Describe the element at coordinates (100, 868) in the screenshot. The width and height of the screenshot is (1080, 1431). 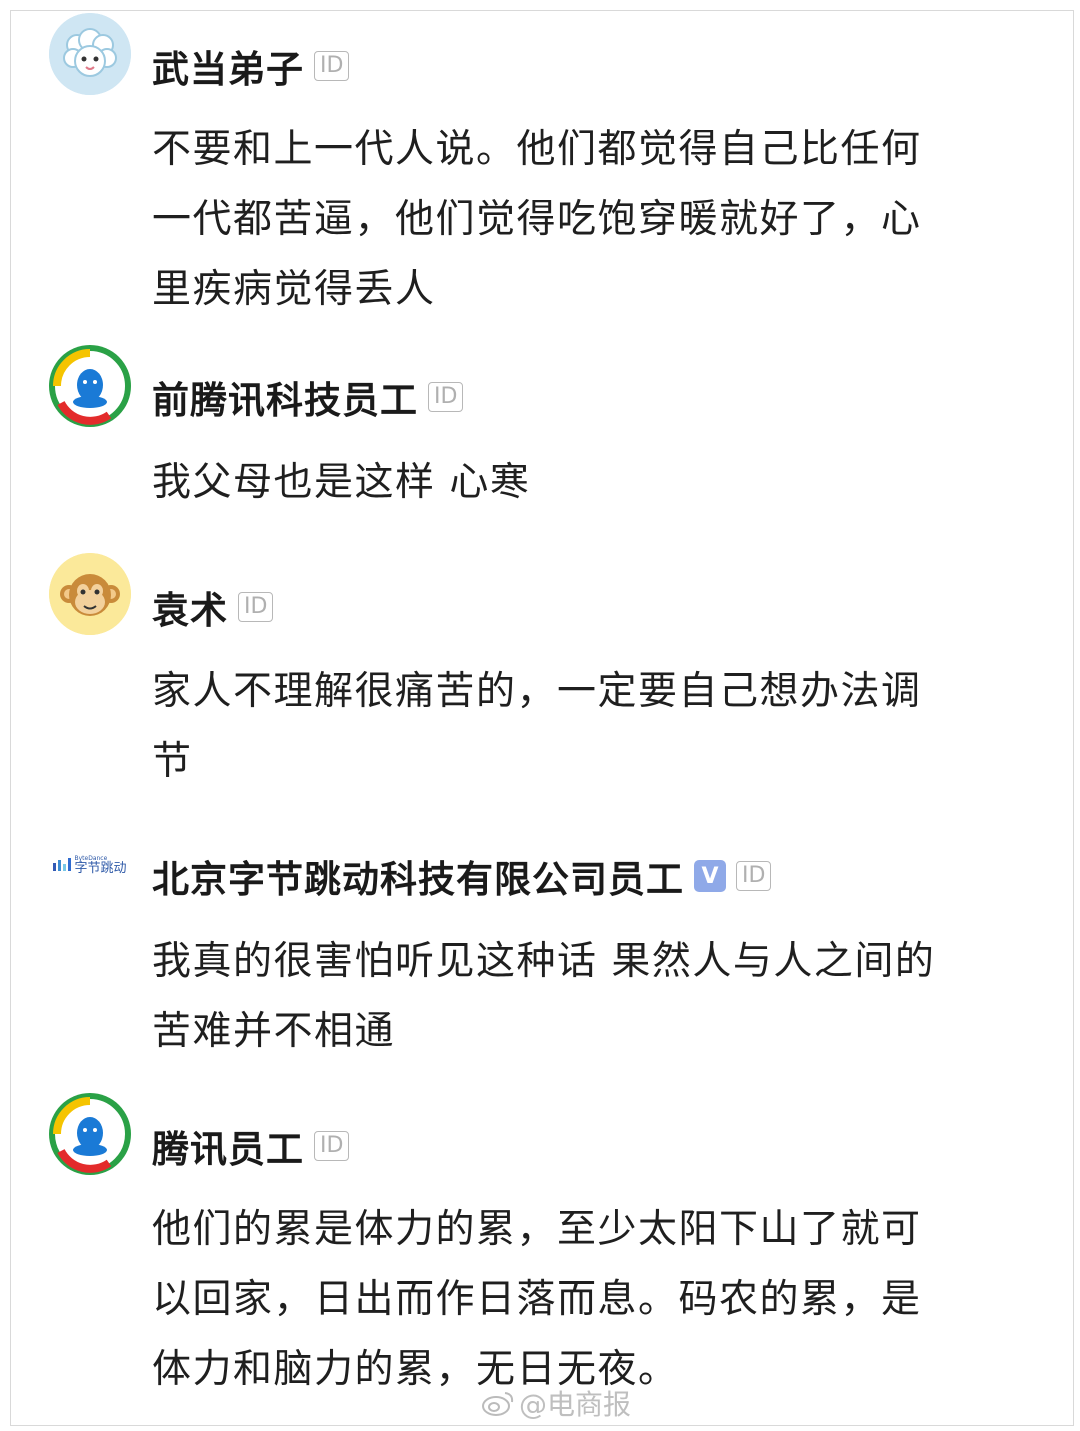
I see `logo-text: 字节跳动` at that location.